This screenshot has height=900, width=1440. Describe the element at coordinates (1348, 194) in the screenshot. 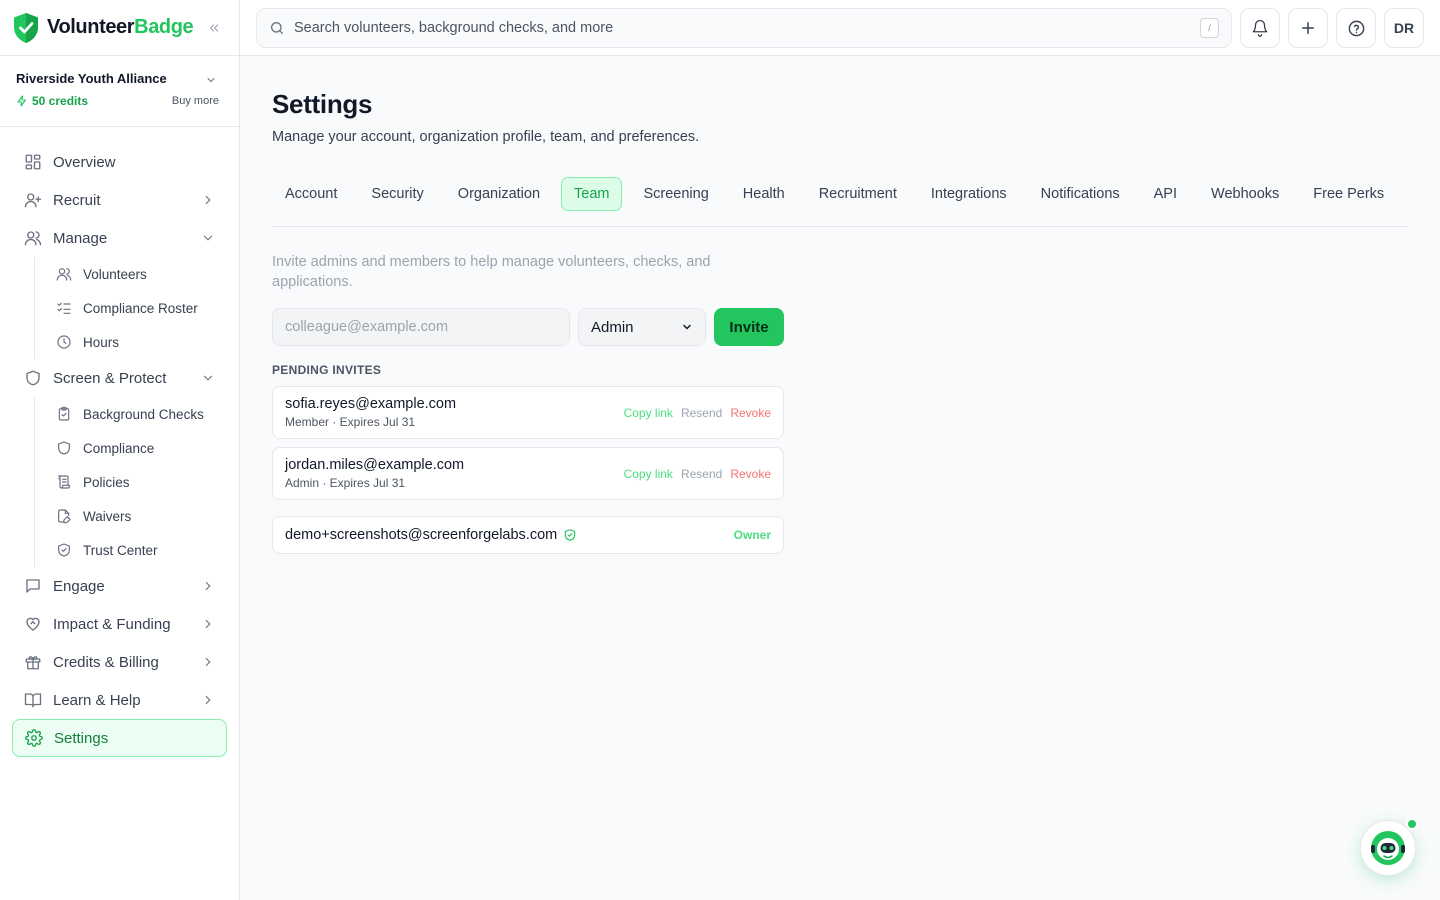

I see `tab-free-perks: Free Perks` at that location.